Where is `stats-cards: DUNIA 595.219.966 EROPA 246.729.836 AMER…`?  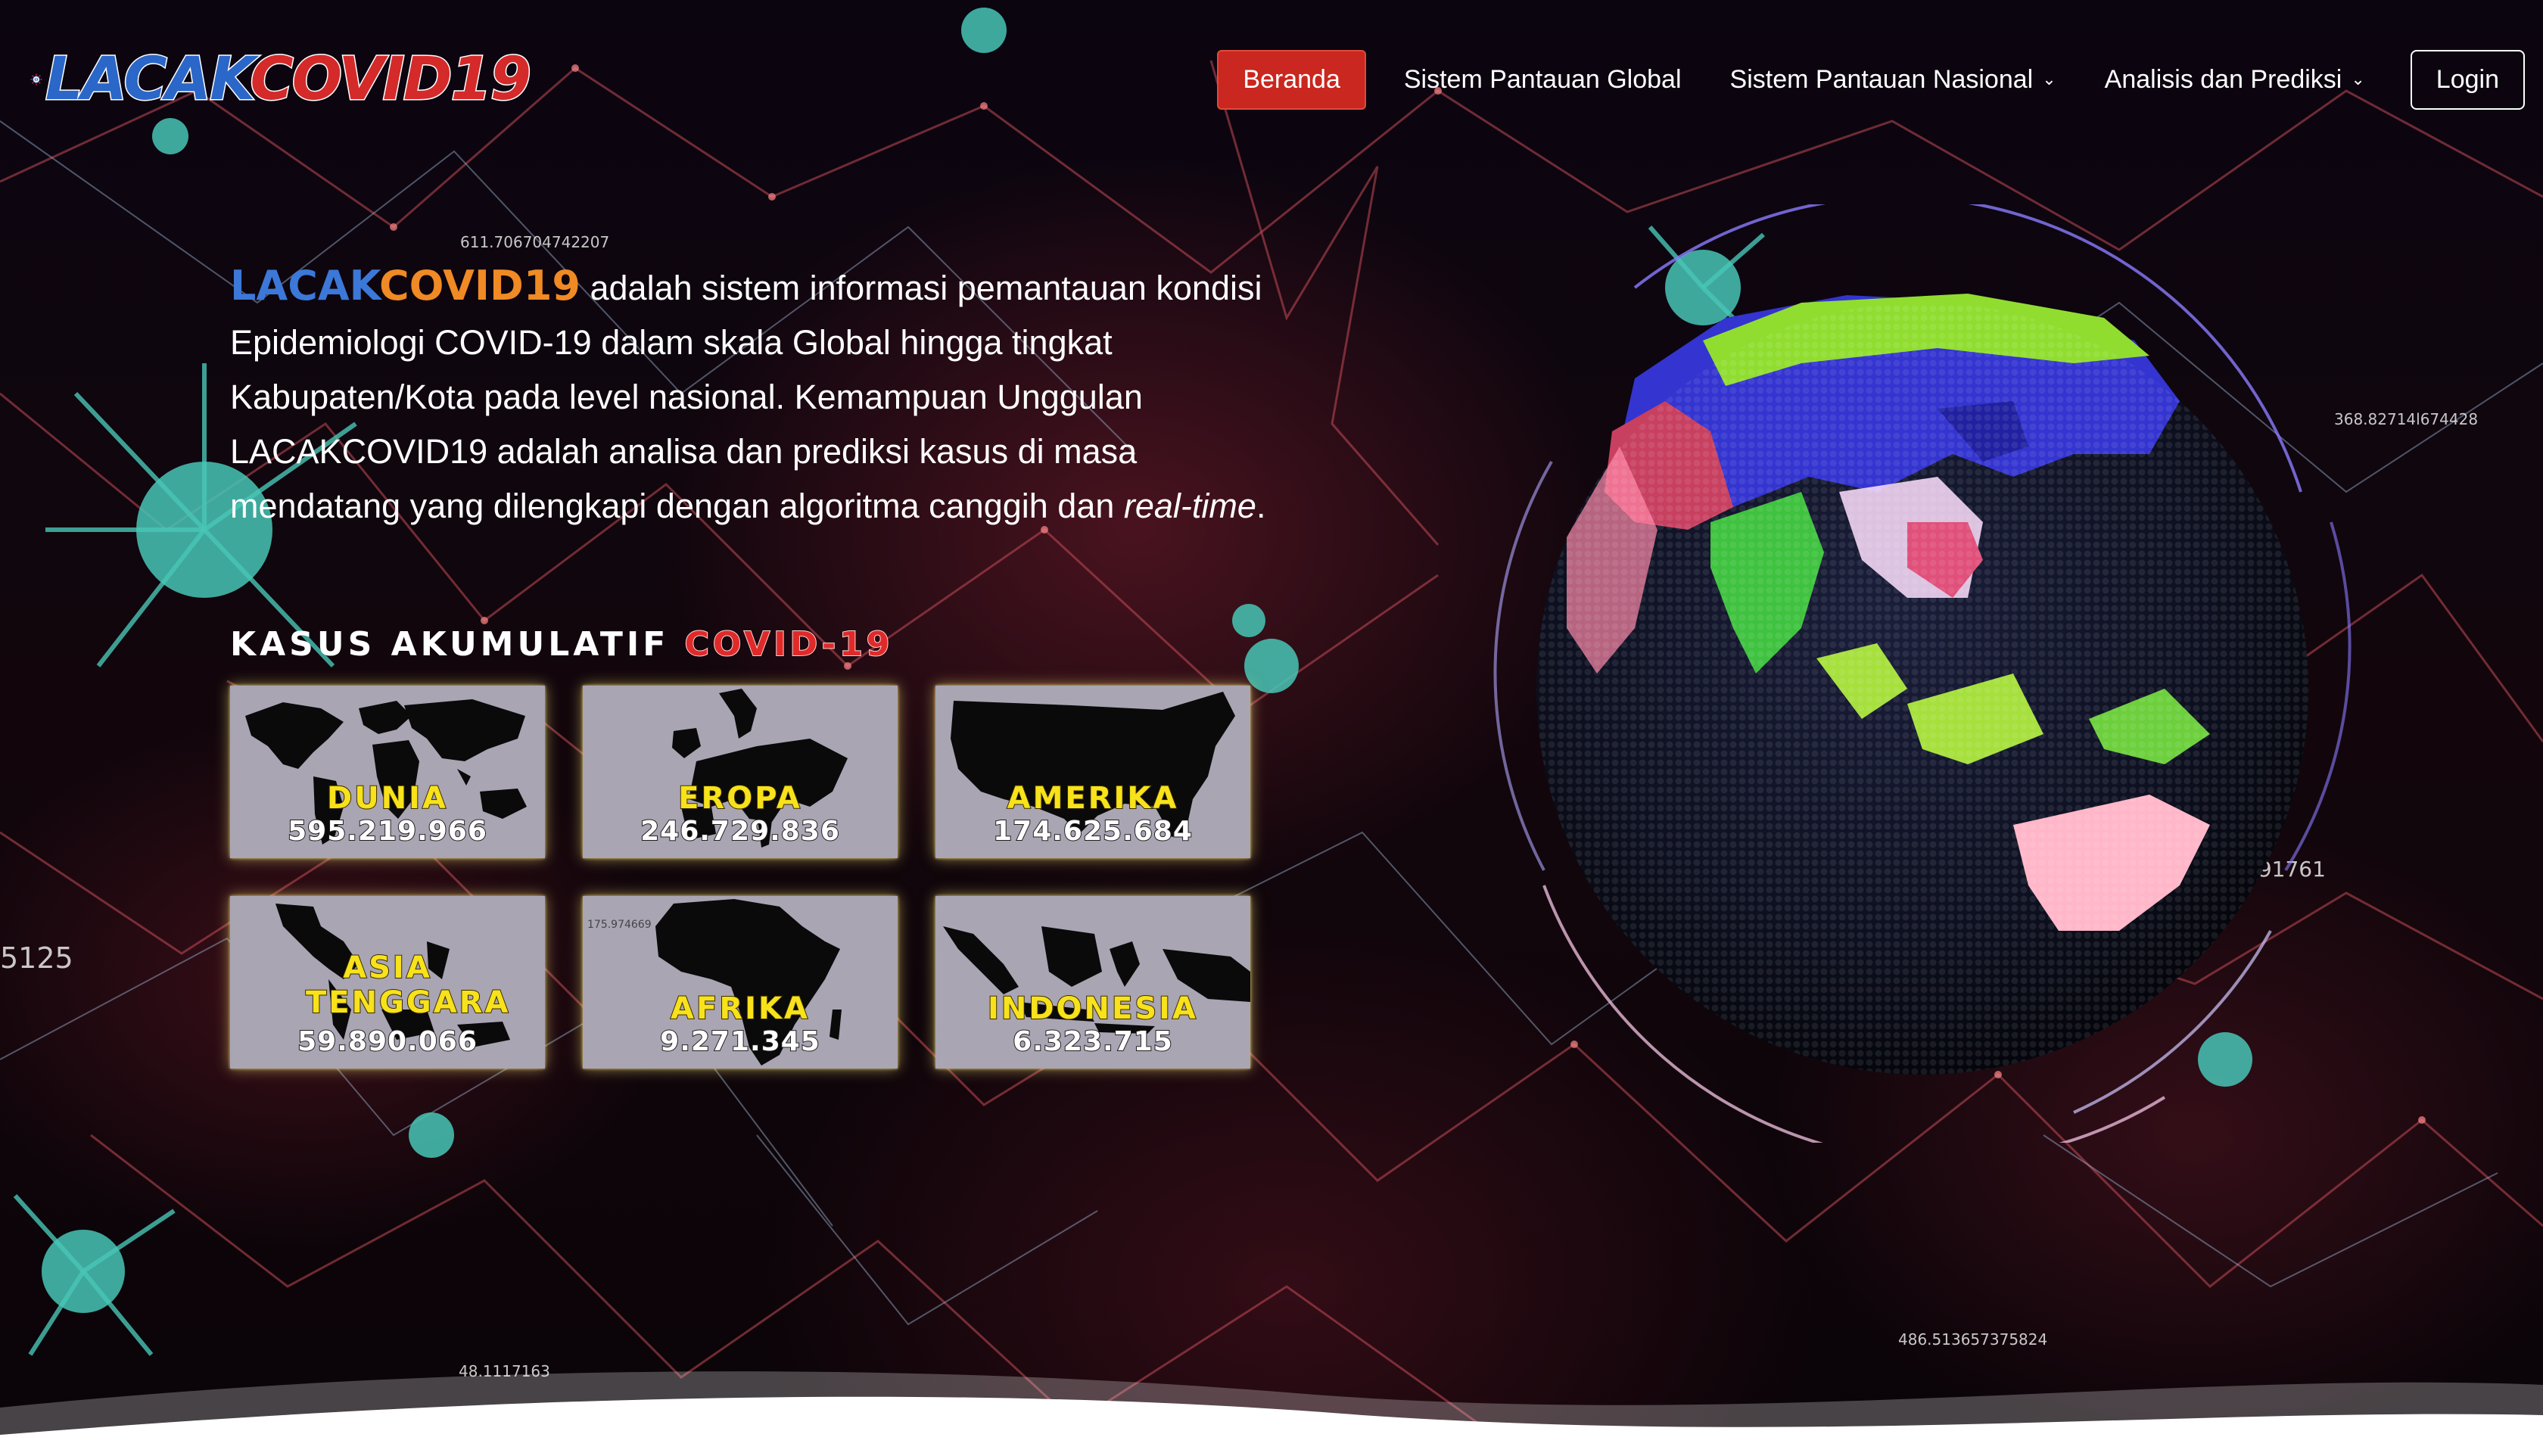 stats-cards: DUNIA 595.219.966 EROPA 246.729.836 AMER… is located at coordinates (742, 879).